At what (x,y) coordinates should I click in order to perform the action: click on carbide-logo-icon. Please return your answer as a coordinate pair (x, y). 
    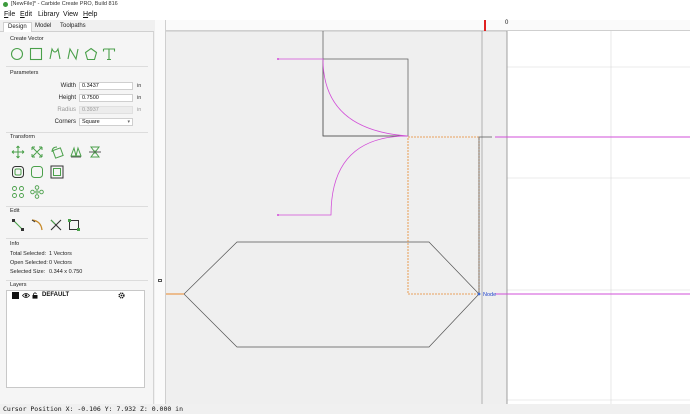
    Looking at the image, I should click on (5, 4).